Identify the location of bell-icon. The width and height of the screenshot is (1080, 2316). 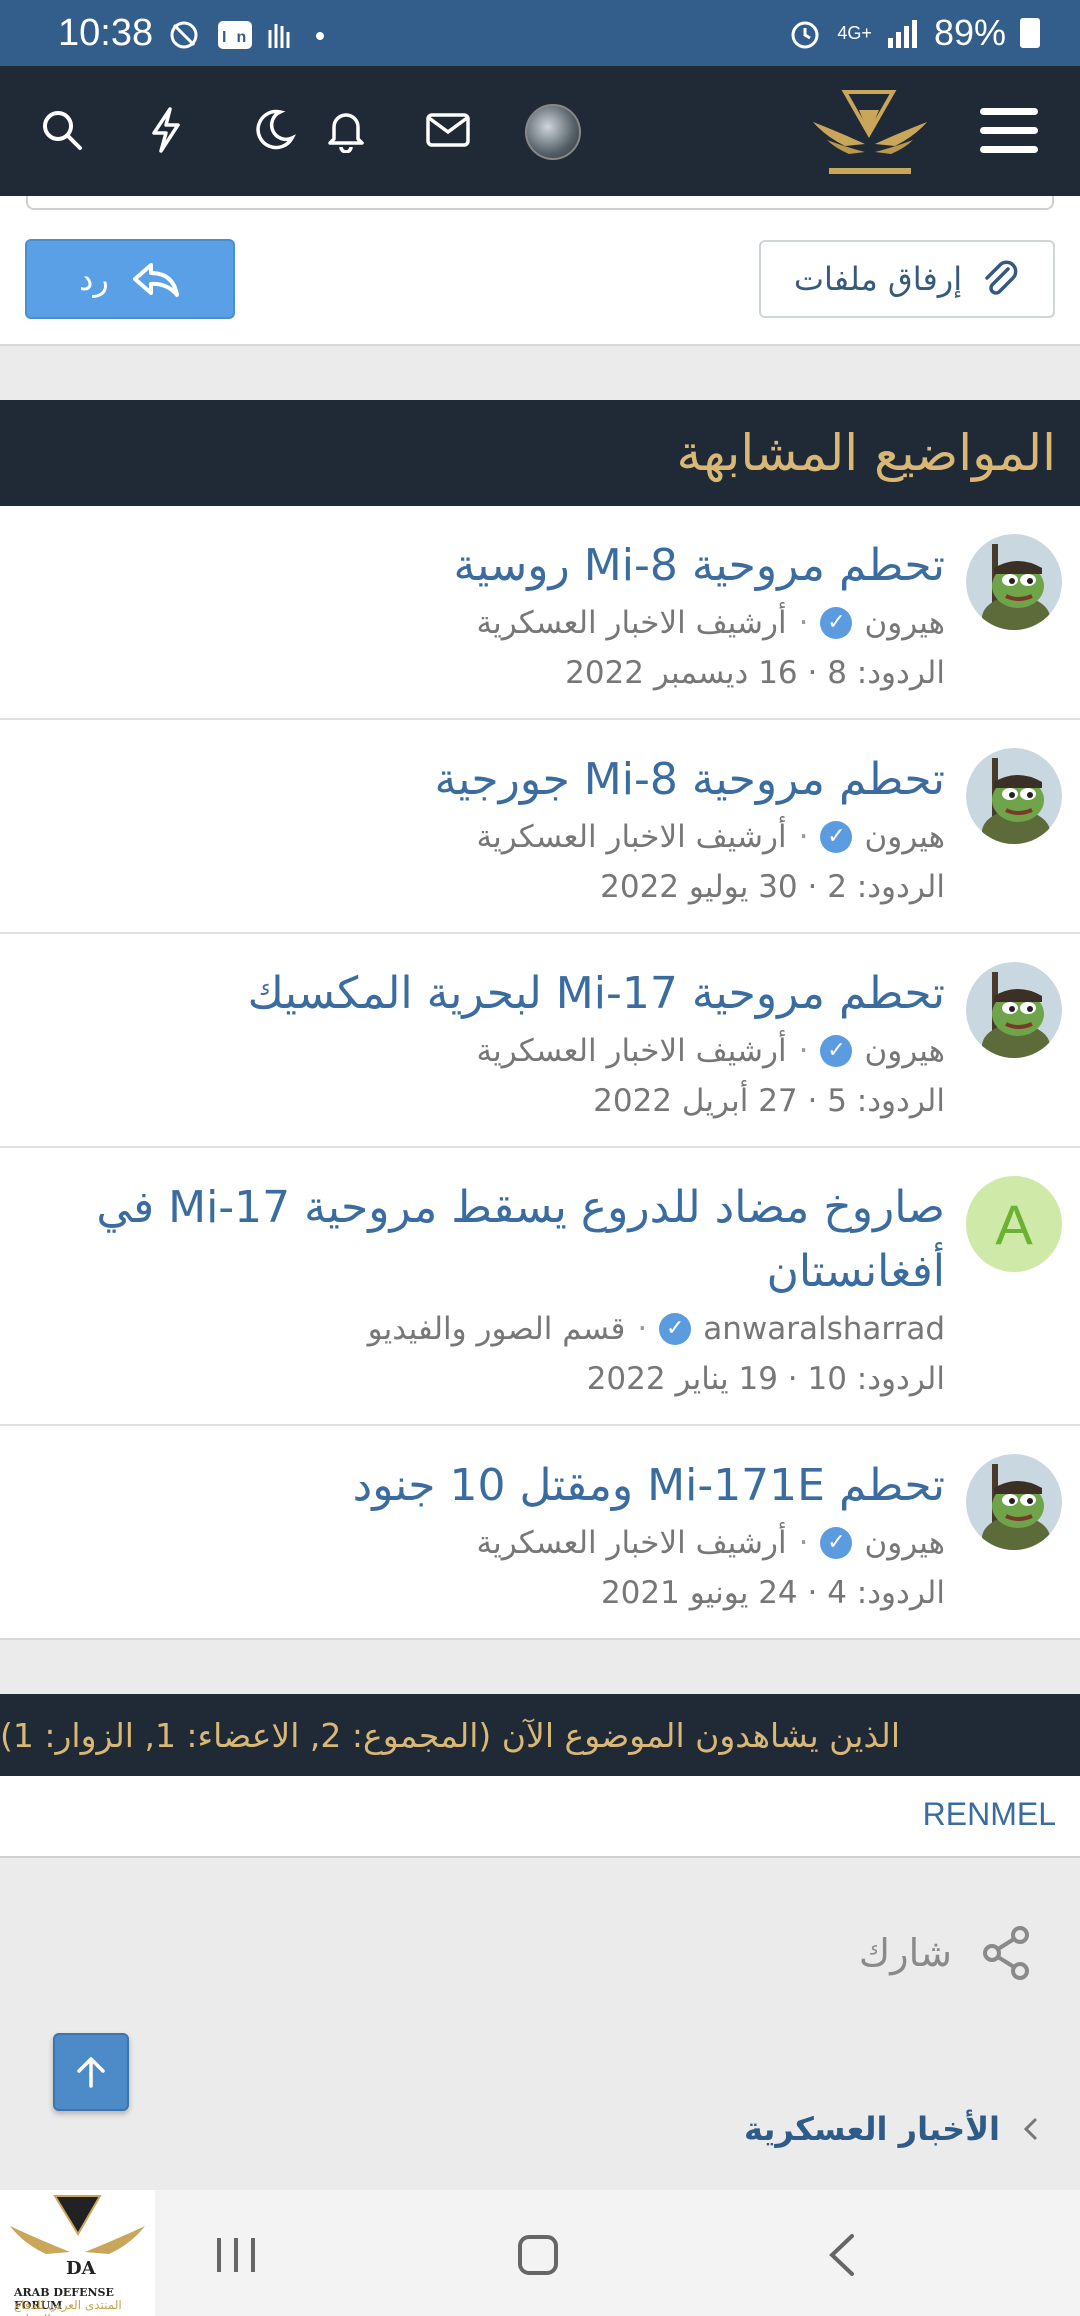
(346, 130).